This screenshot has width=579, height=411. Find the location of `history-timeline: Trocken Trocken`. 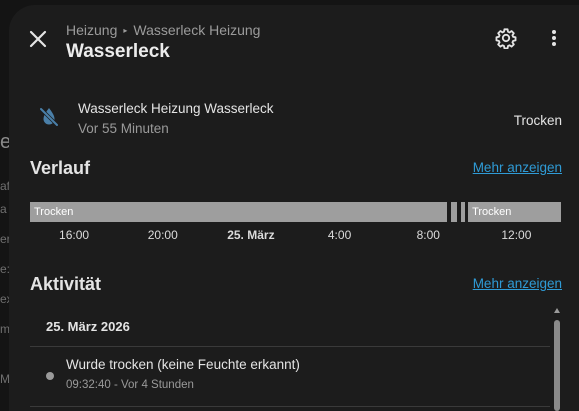

history-timeline: Trocken Trocken is located at coordinates (295, 212).